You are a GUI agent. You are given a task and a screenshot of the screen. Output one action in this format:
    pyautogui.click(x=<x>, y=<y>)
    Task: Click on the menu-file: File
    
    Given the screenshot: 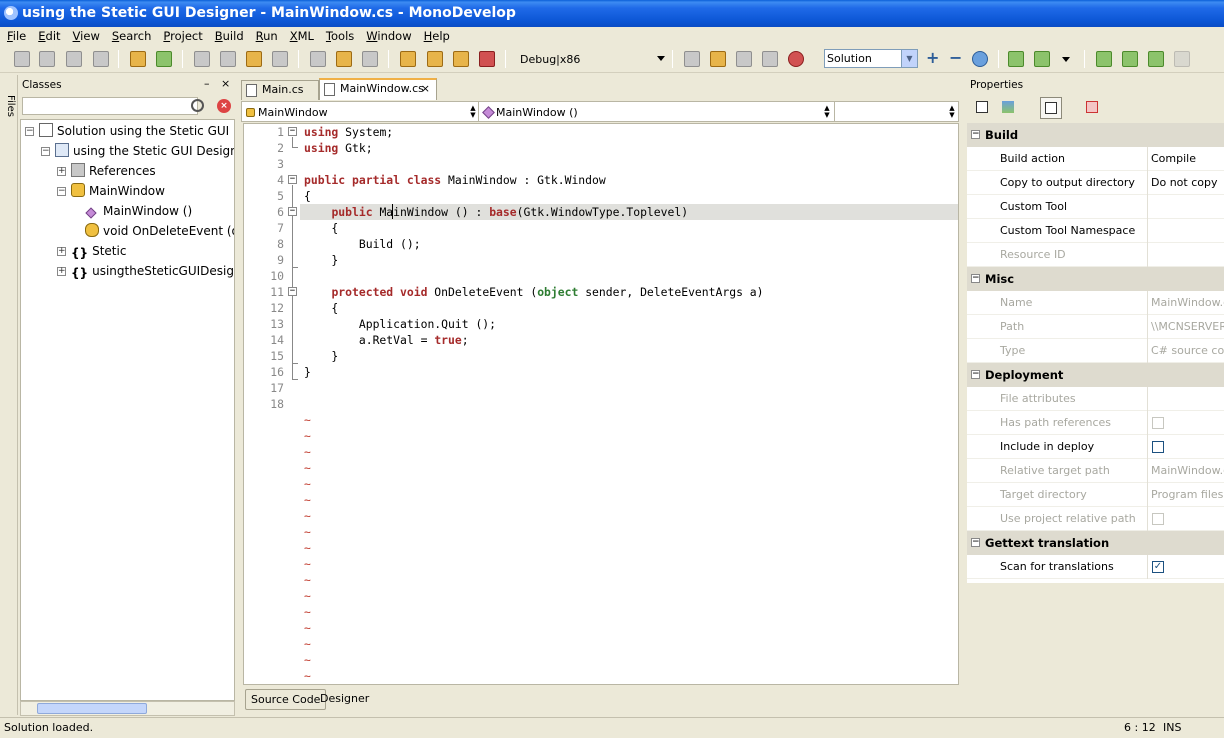 What is the action you would take?
    pyautogui.click(x=15, y=36)
    